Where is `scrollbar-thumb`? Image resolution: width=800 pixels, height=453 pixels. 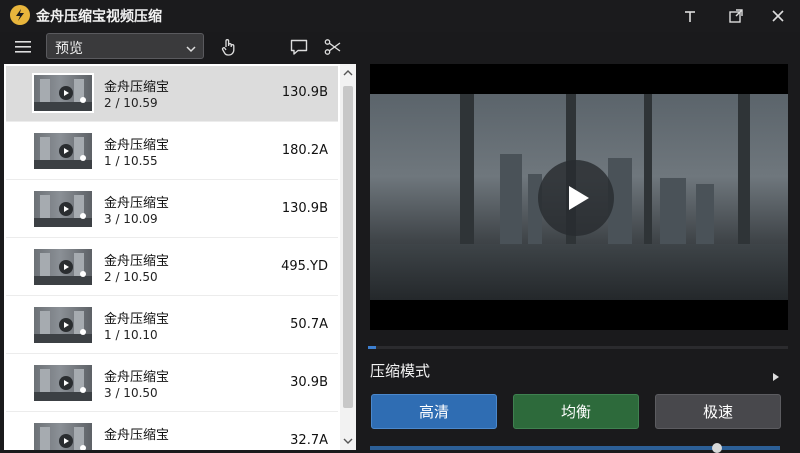 scrollbar-thumb is located at coordinates (348, 247).